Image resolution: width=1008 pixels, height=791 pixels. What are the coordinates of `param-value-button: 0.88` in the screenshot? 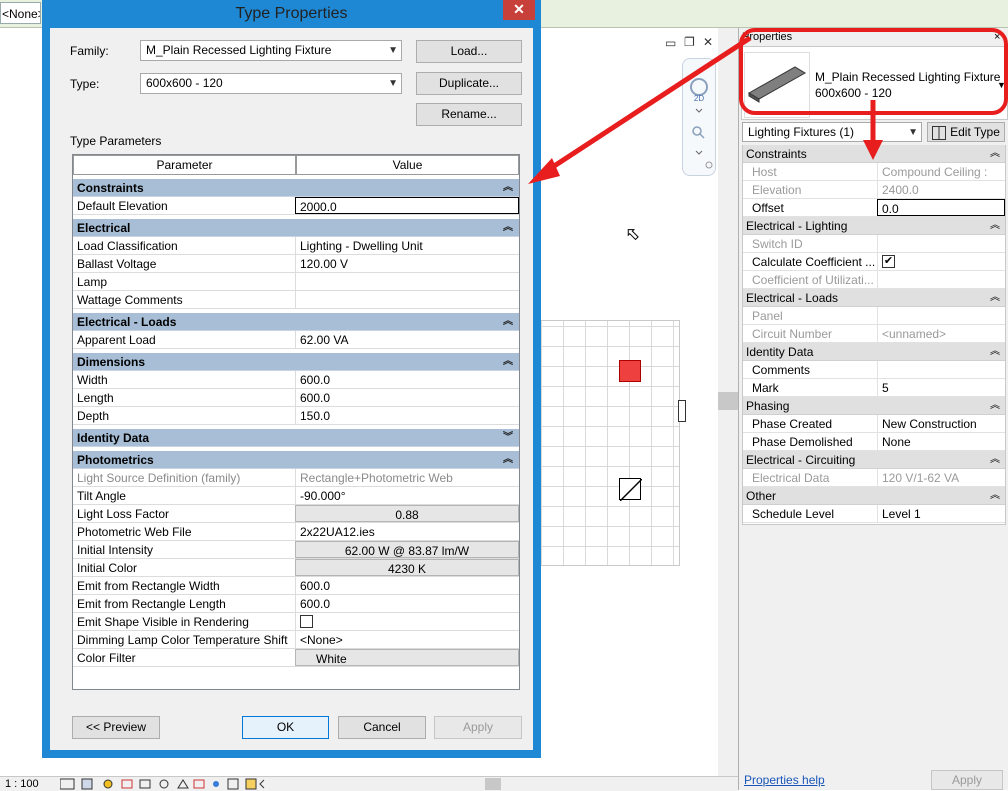 It's located at (407, 513).